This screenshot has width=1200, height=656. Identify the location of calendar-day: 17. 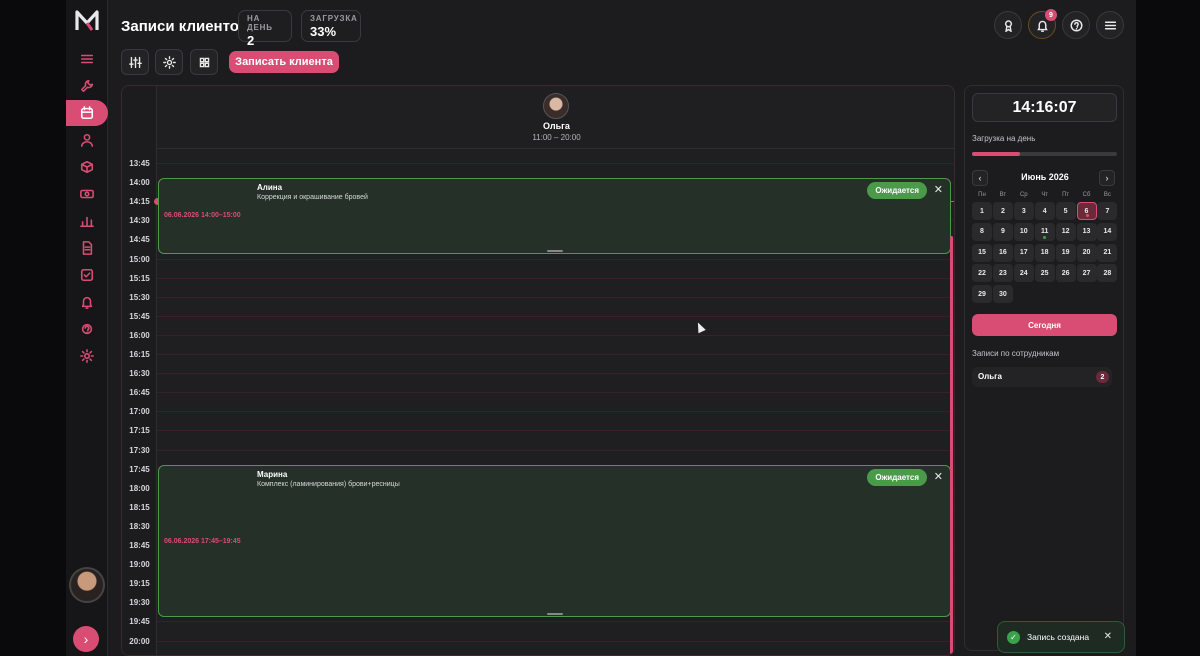
(1023, 252).